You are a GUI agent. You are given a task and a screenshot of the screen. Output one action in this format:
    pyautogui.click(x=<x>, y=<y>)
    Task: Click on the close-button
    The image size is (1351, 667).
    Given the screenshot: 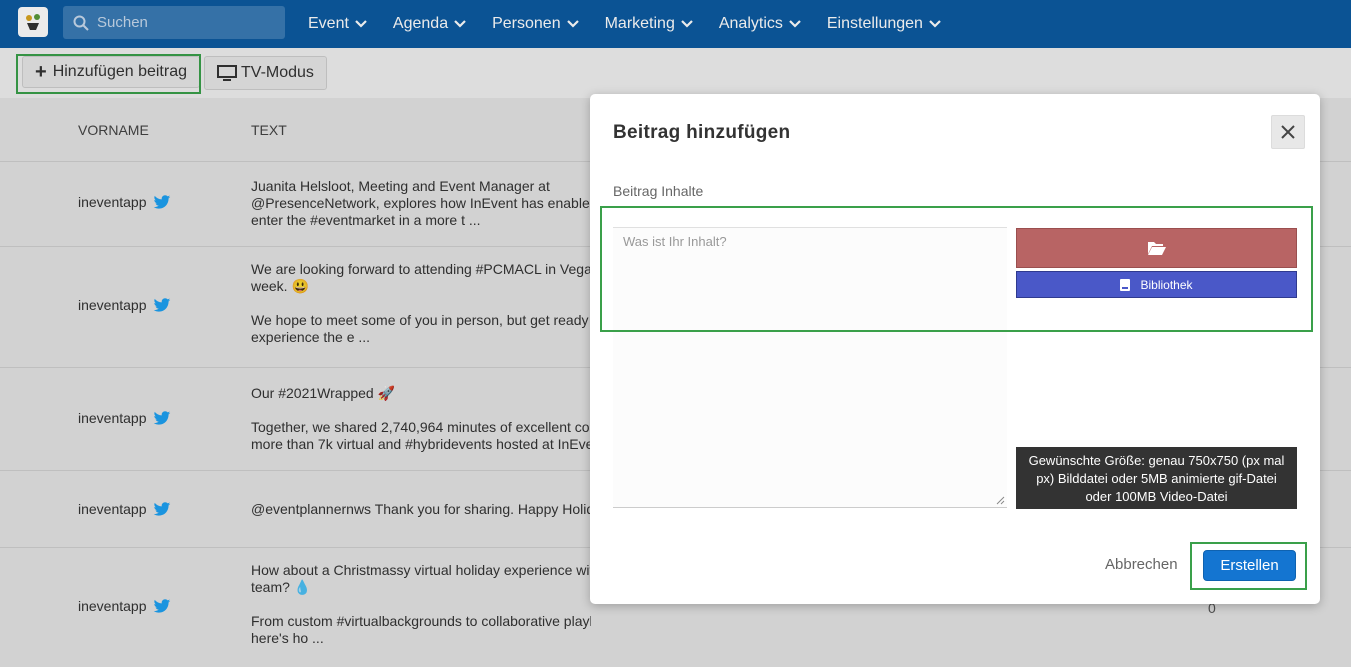 What is the action you would take?
    pyautogui.click(x=1288, y=132)
    